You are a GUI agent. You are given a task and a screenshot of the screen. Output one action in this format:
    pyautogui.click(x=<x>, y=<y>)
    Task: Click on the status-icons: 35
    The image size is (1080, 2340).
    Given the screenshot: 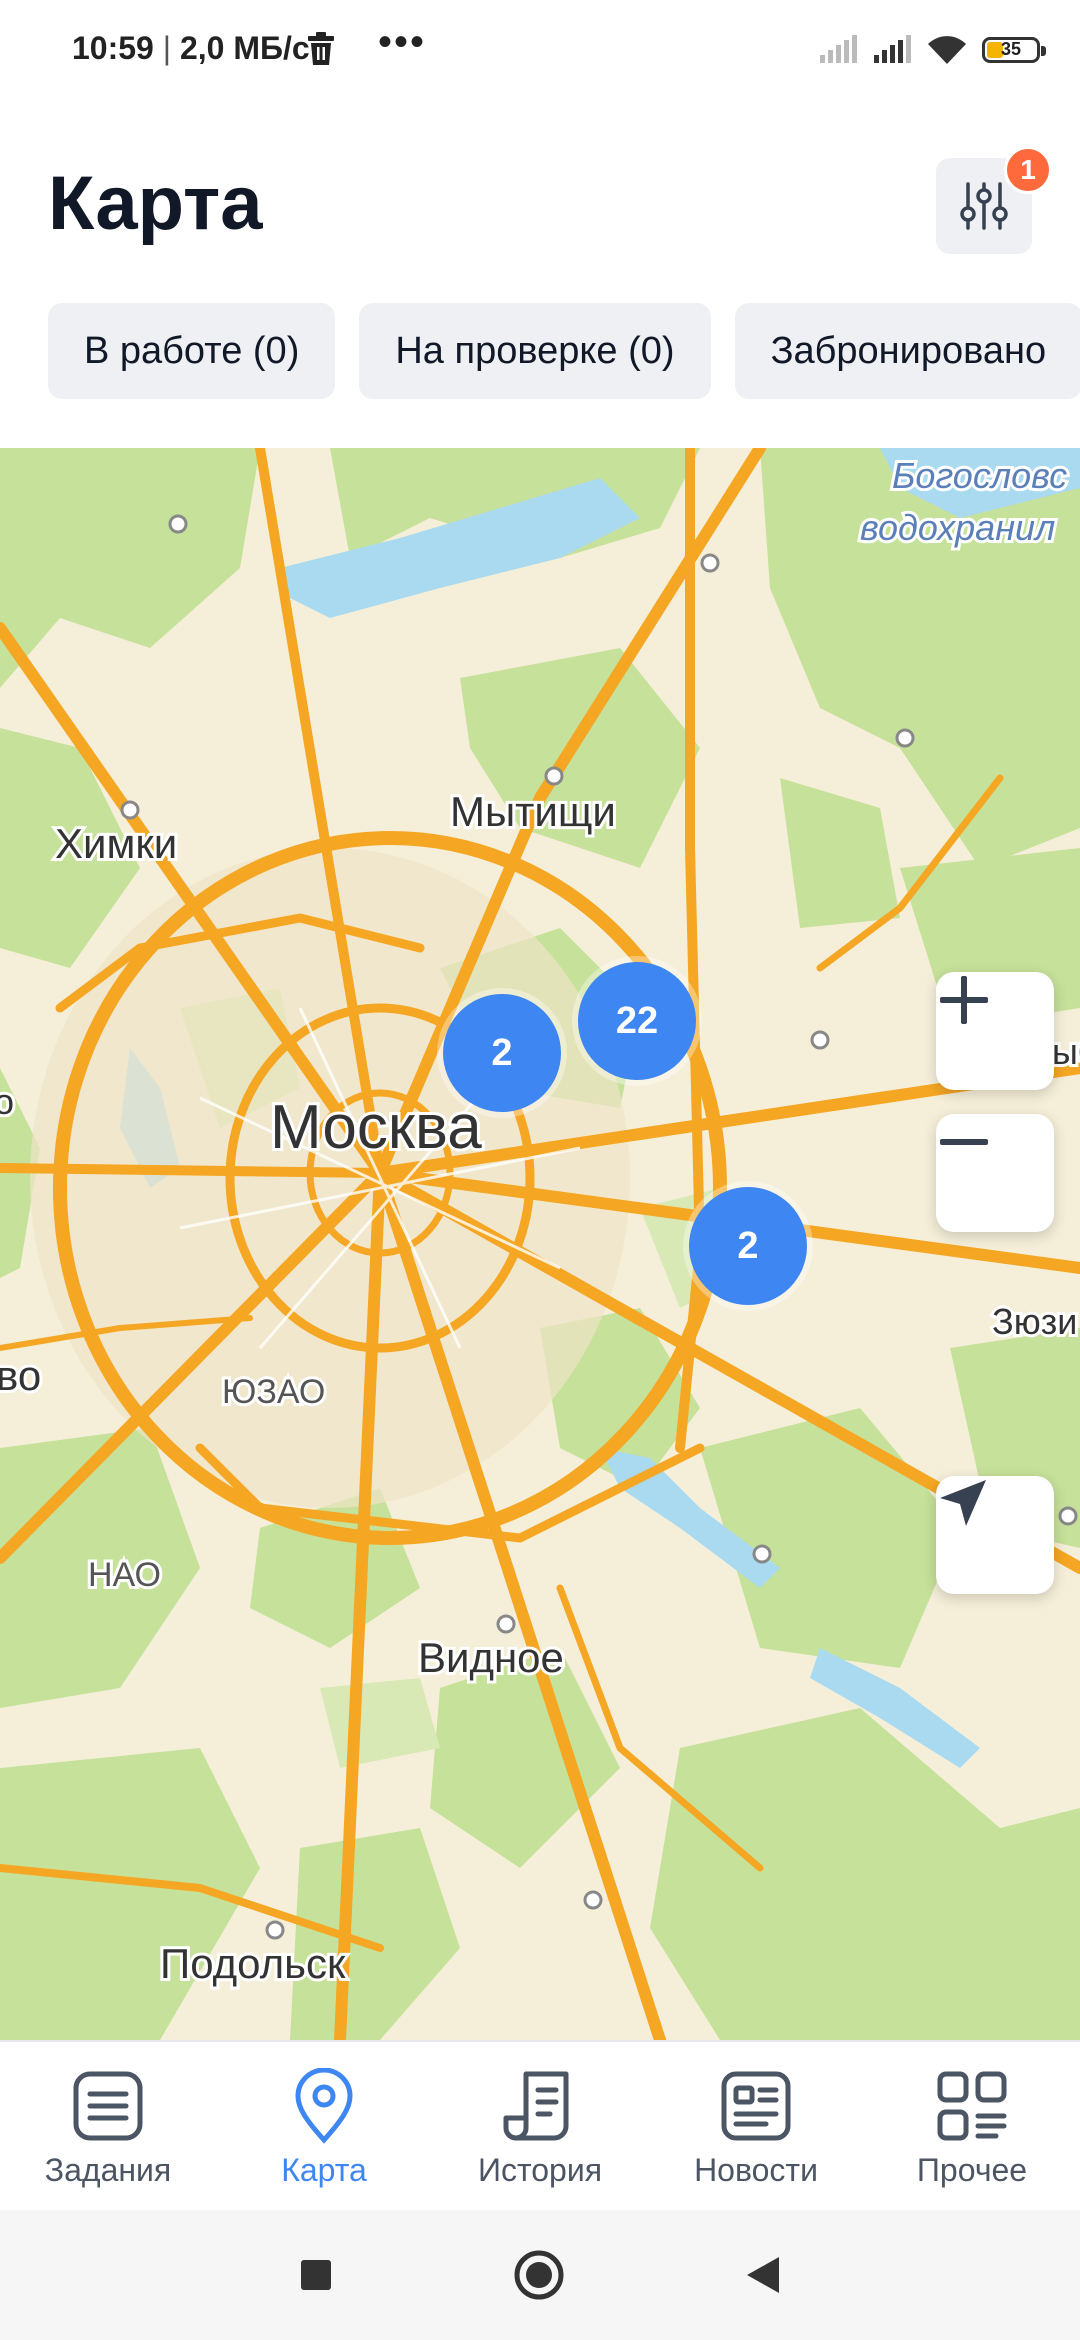 What is the action you would take?
    pyautogui.click(x=932, y=50)
    